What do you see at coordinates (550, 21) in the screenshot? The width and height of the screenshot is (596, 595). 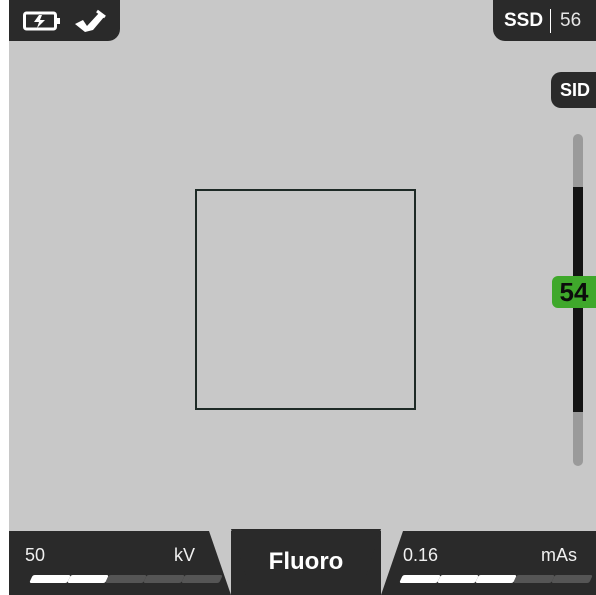 I see `ssd-divider` at bounding box center [550, 21].